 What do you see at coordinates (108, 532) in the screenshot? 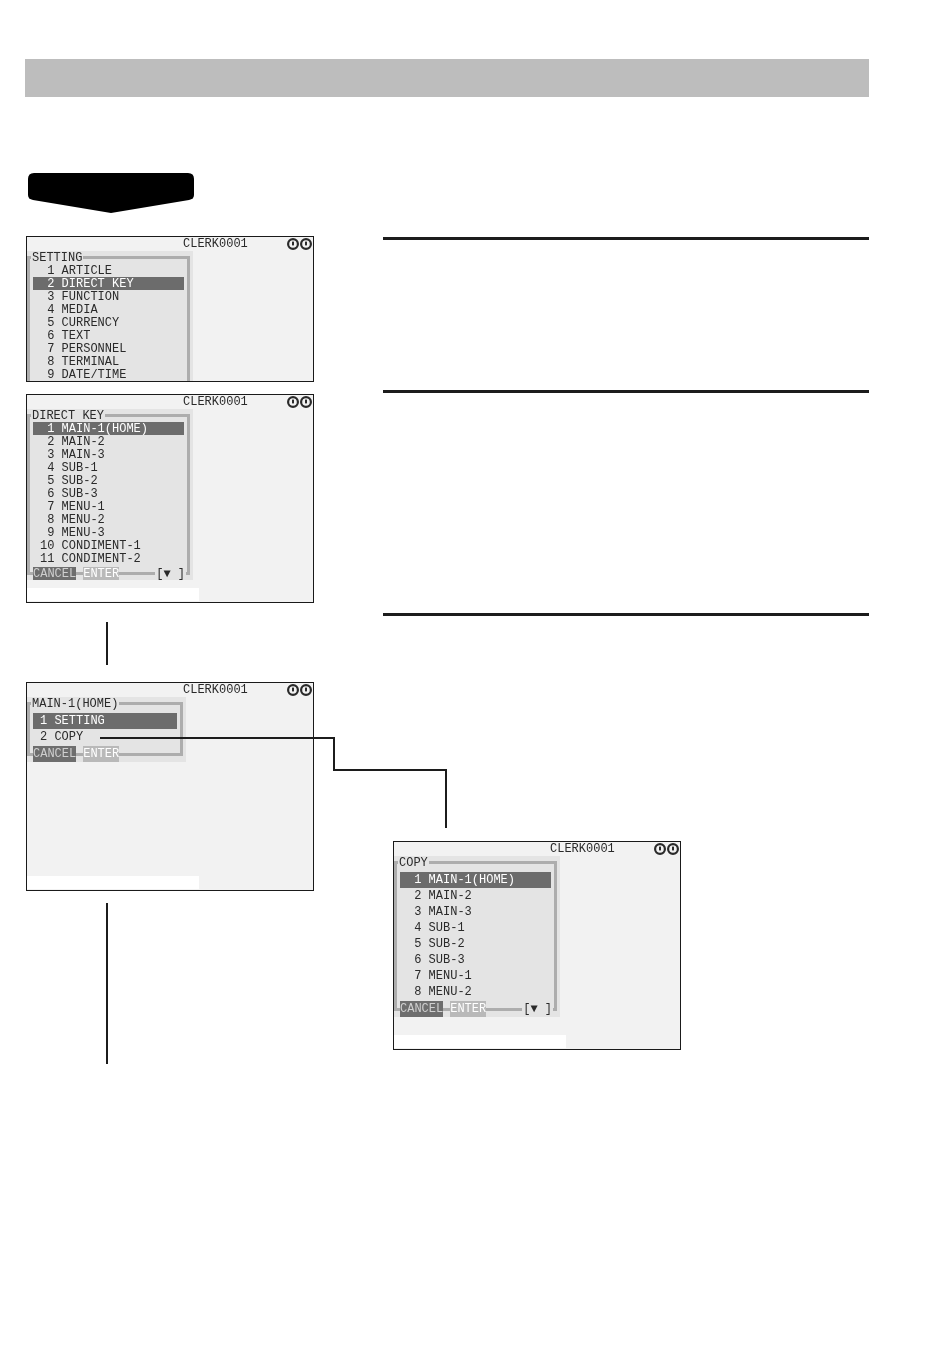
I see `menu-item: 9 MENU-3` at bounding box center [108, 532].